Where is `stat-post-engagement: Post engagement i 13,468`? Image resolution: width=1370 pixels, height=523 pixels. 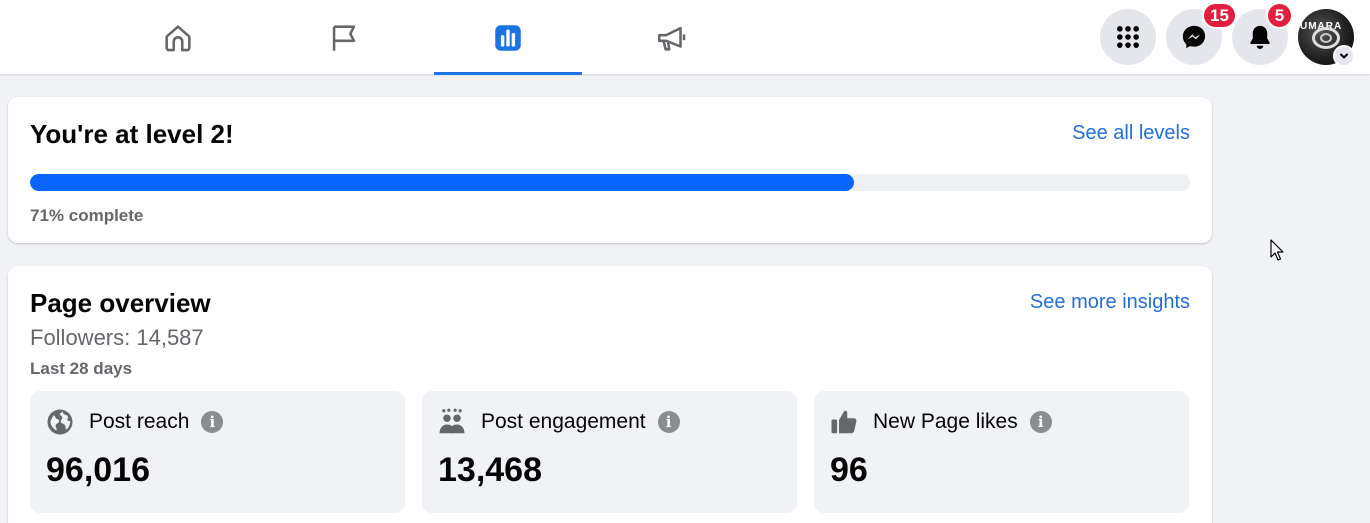 stat-post-engagement: Post engagement i 13,468 is located at coordinates (609, 452).